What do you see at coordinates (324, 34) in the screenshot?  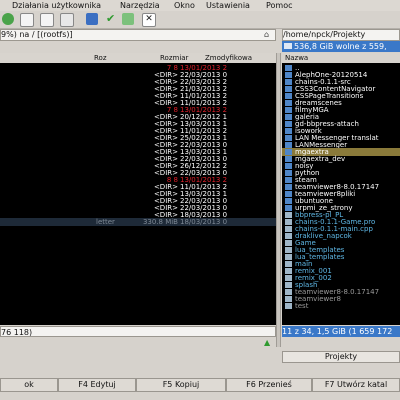 I see `right-path-text: /home/npck/Projekty` at bounding box center [324, 34].